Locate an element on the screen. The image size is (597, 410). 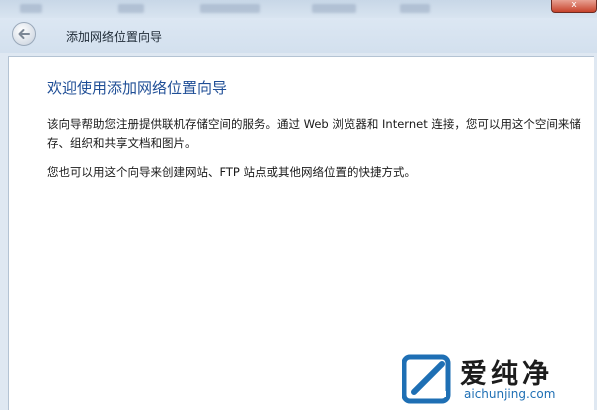
back-button is located at coordinates (24, 34).